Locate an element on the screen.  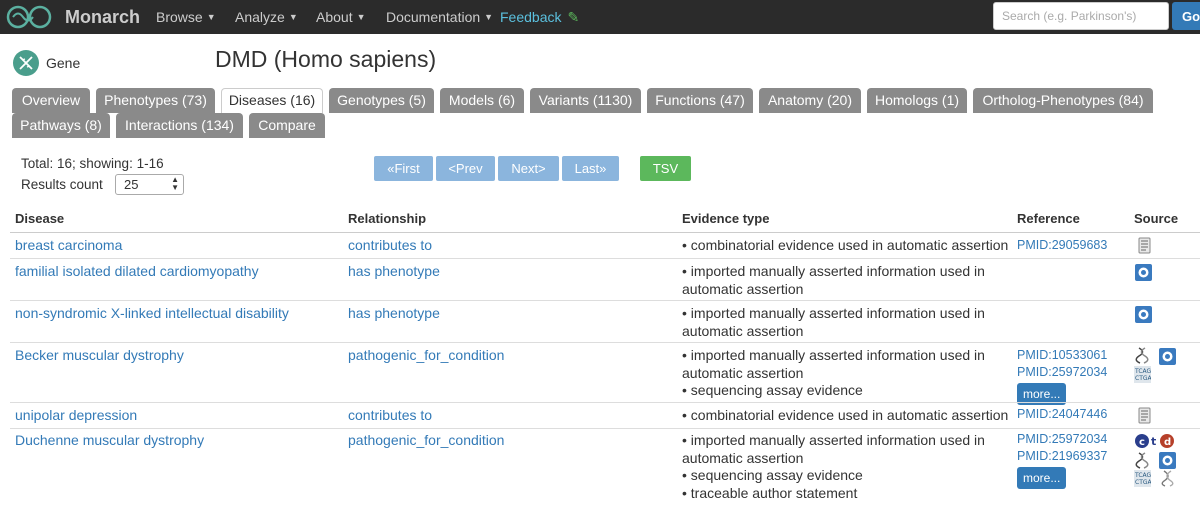
pmid-link: PMID:29059683 is located at coordinates (1062, 245).